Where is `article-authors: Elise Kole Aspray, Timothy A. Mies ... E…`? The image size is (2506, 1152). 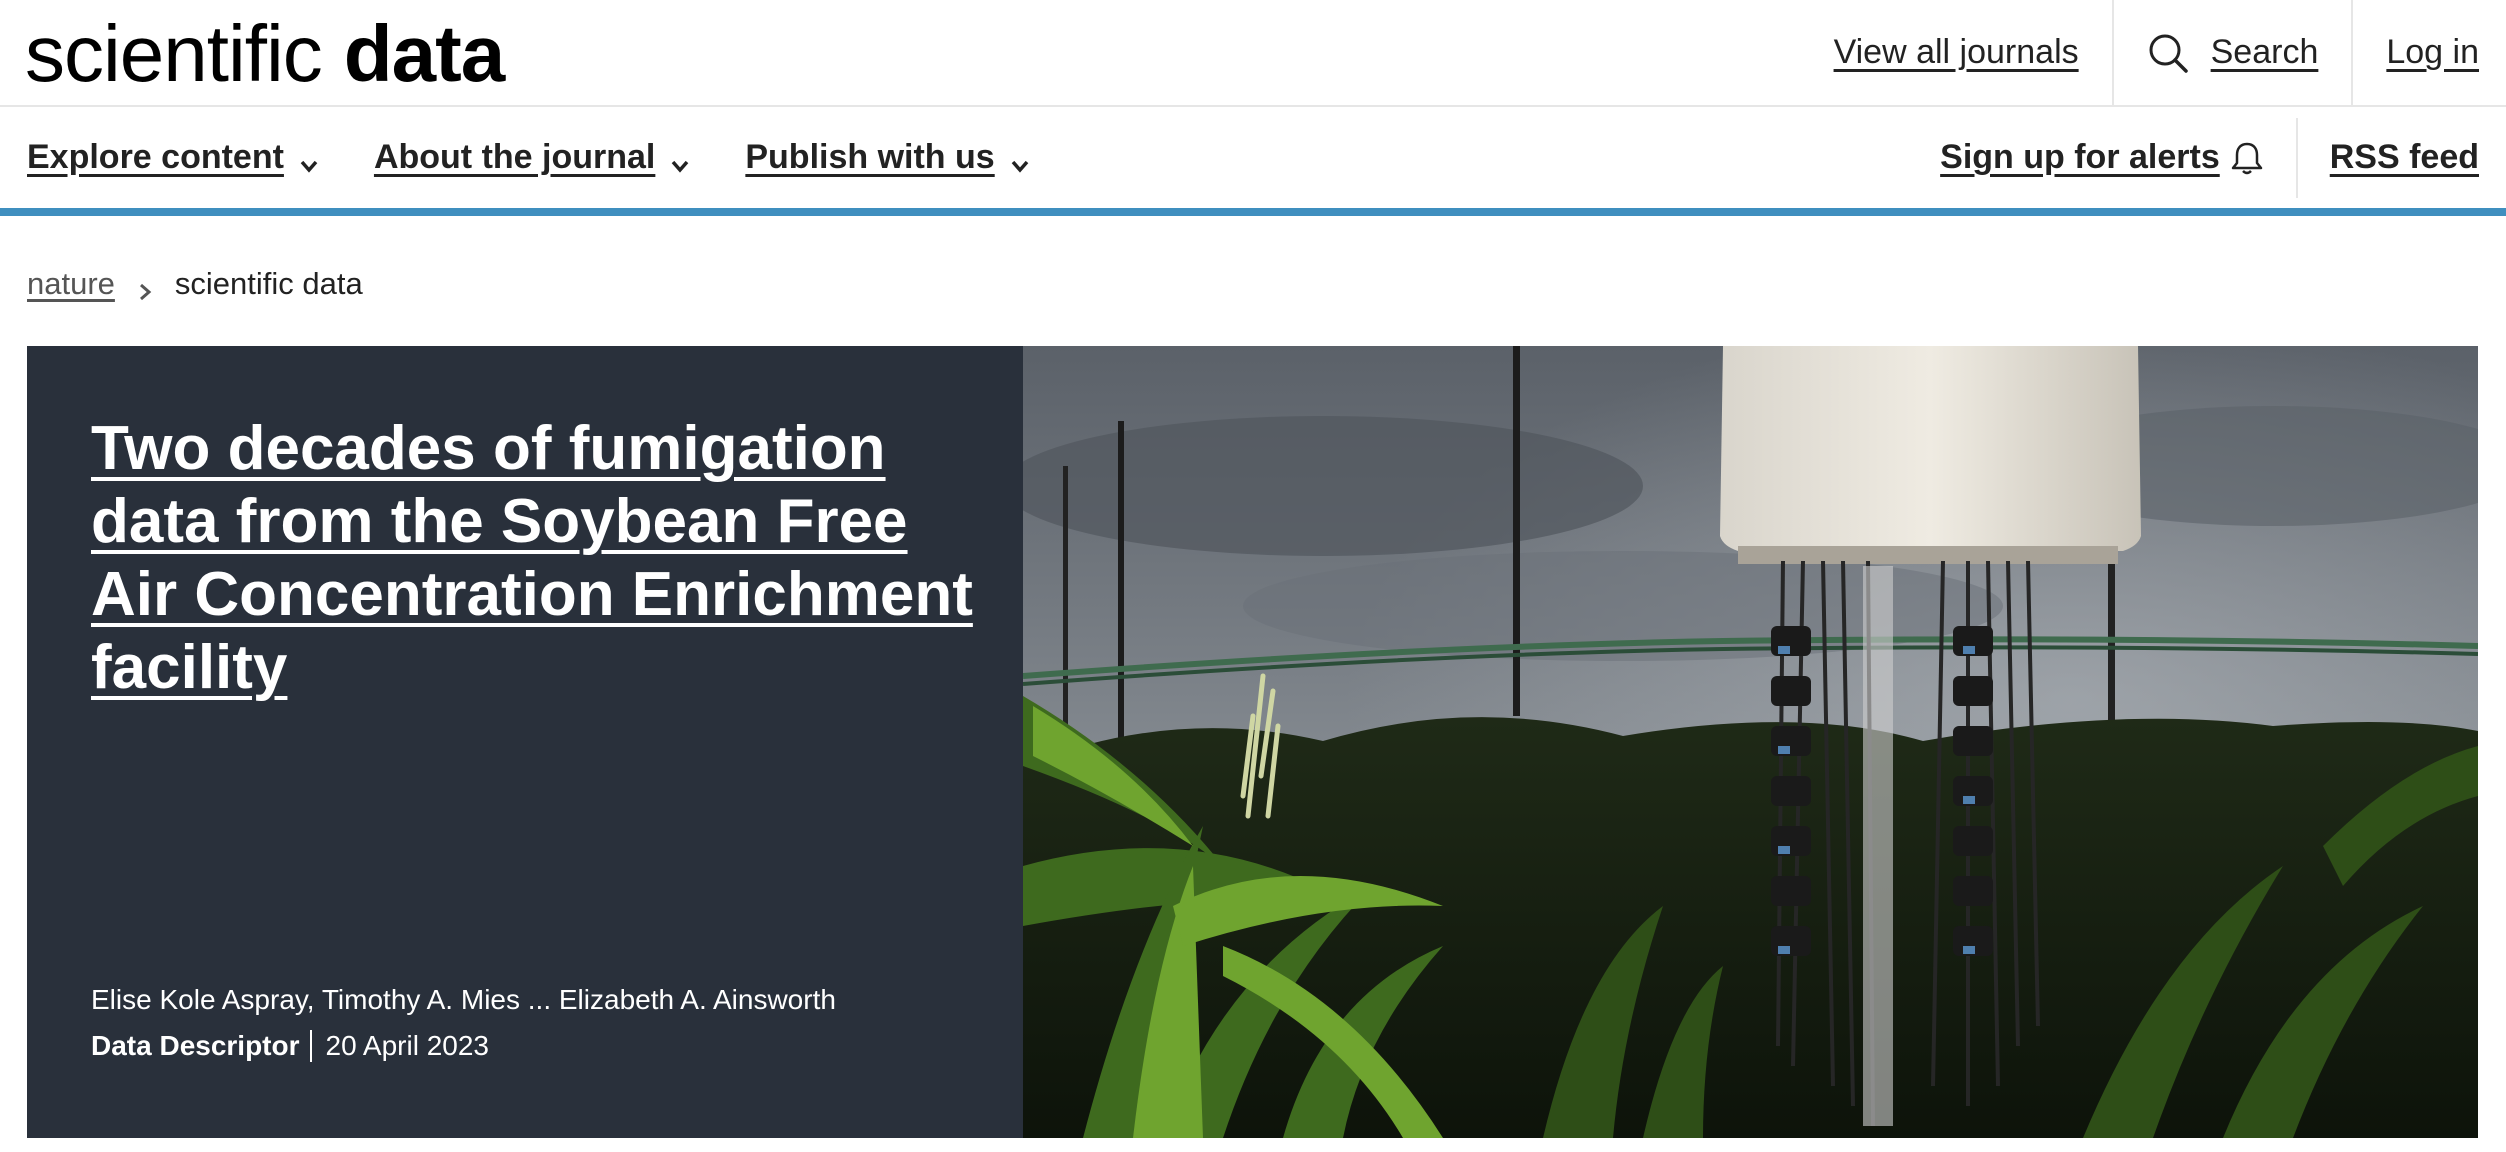 article-authors: Elise Kole Aspray, Timothy A. Mies ... E… is located at coordinates (463, 999).